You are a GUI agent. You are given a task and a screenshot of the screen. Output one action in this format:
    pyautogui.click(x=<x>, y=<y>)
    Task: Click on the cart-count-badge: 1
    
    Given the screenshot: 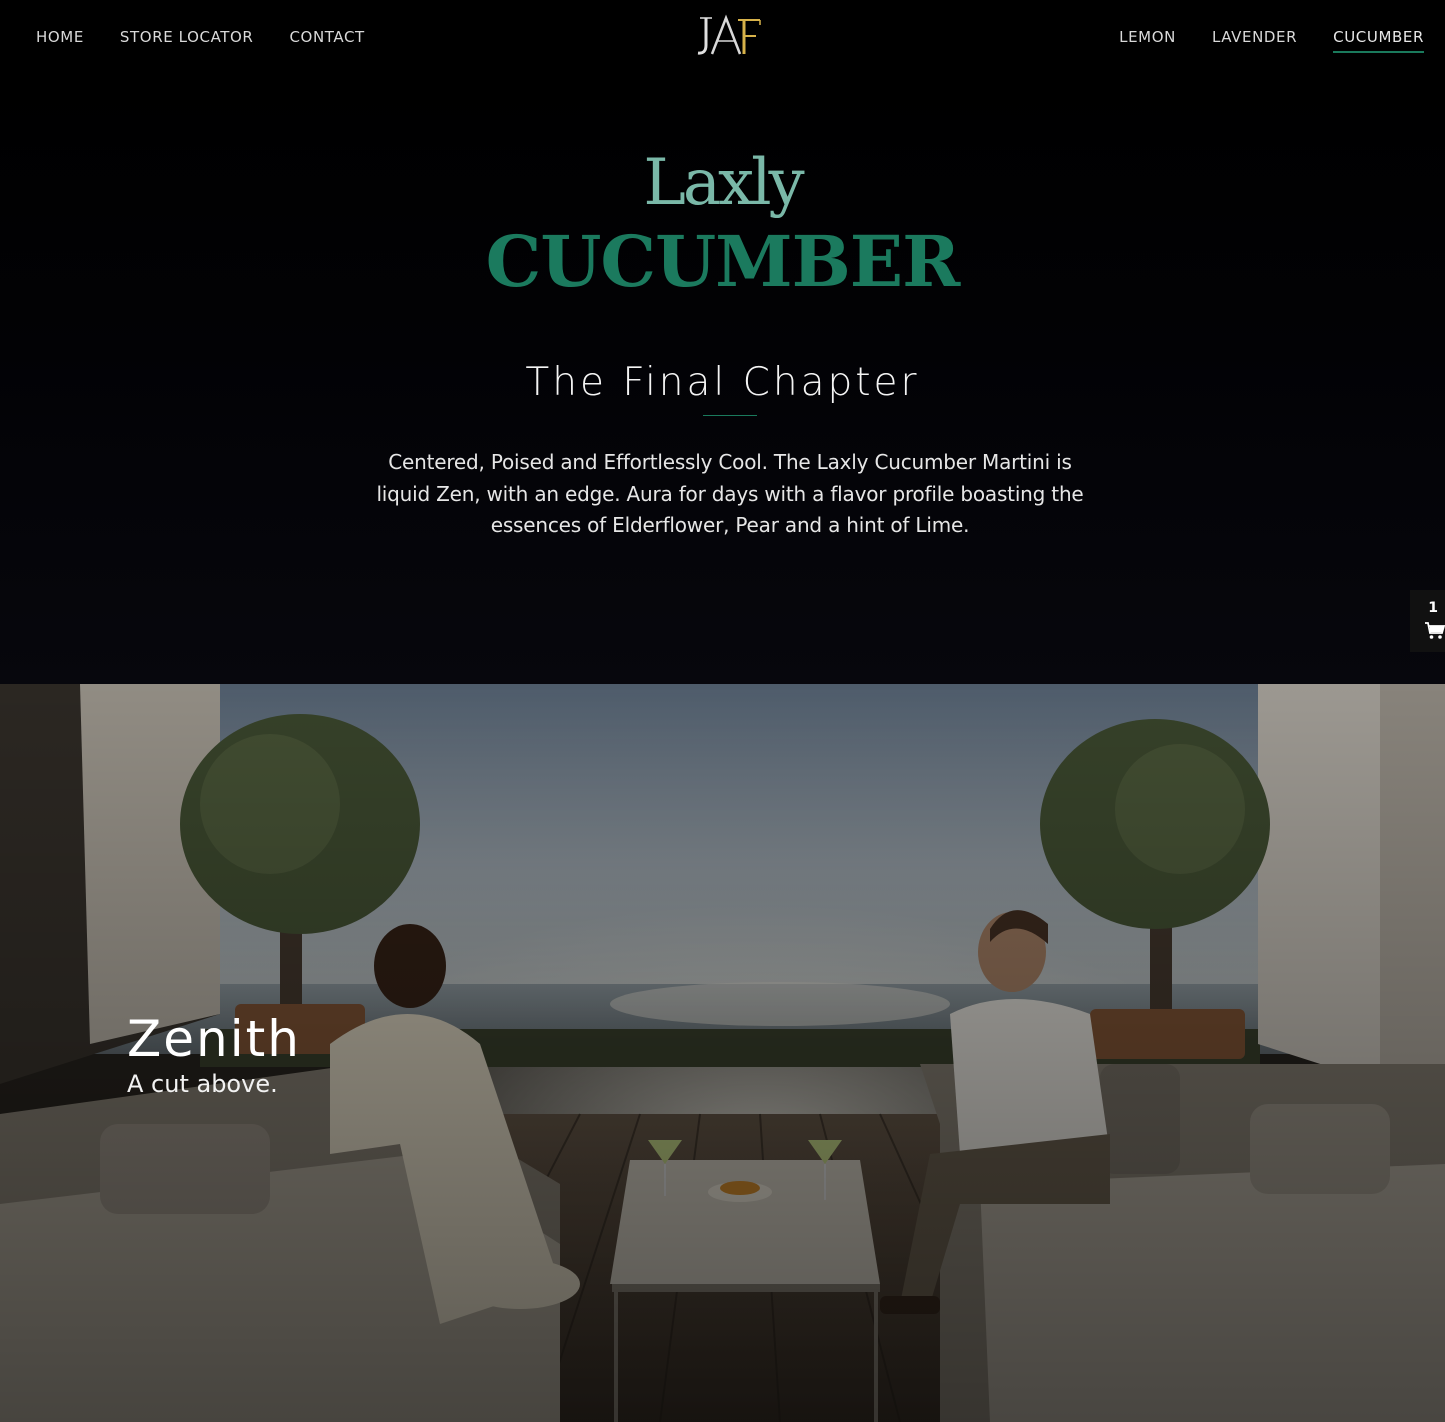 What is the action you would take?
    pyautogui.click(x=1433, y=608)
    